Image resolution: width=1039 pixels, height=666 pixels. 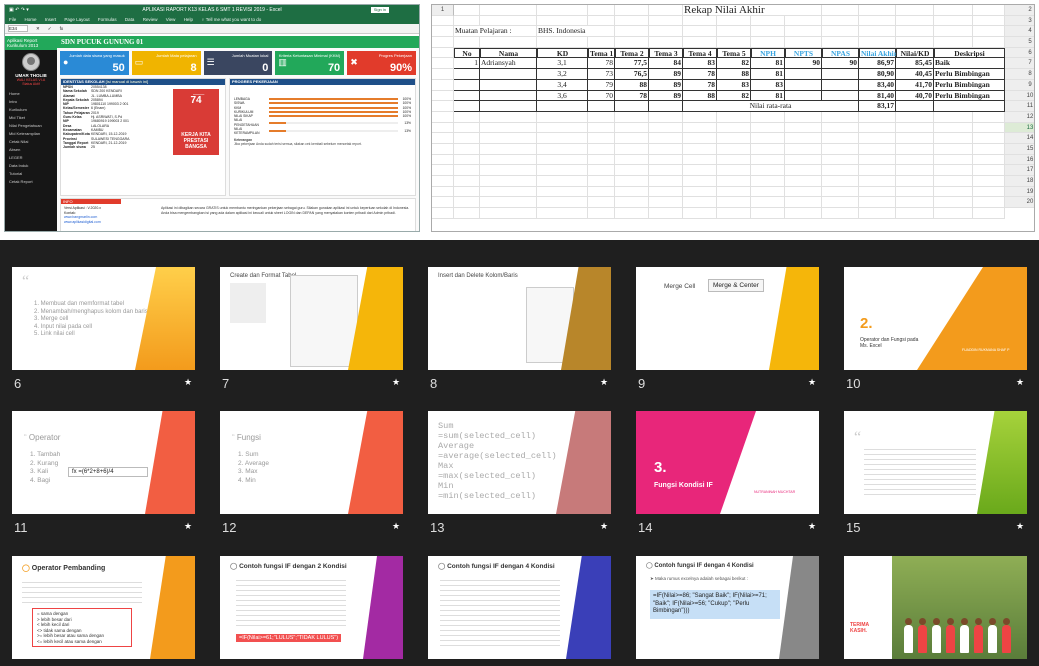 What do you see at coordinates (877, 74) in the screenshot?
I see `data-cell: 80,90` at bounding box center [877, 74].